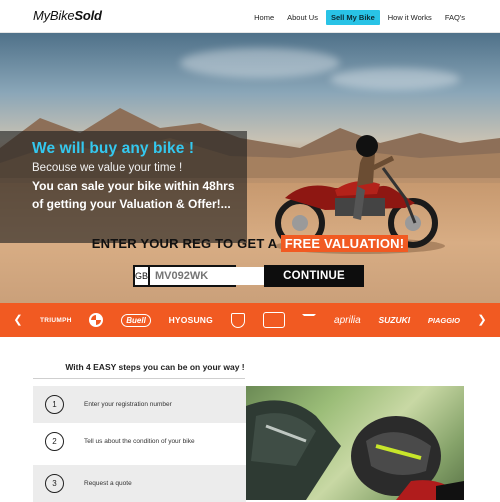 The image size is (500, 502). Describe the element at coordinates (107, 168) in the screenshot. I see `promo-subtitle: Becouse we value your time !` at that location.